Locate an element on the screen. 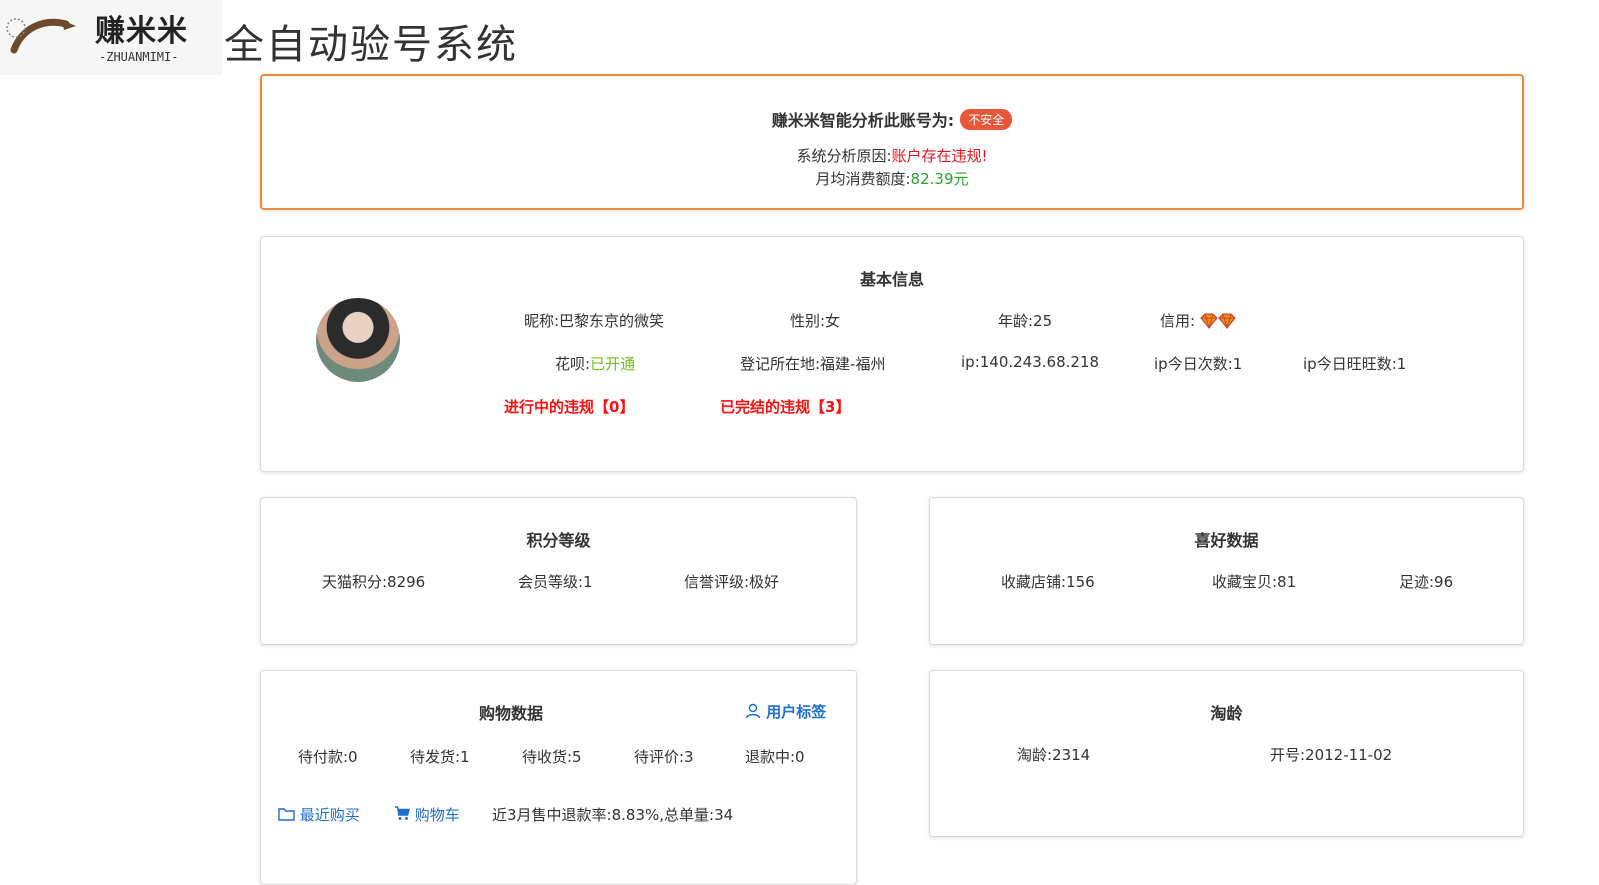 Image resolution: width=1599 pixels, height=885 pixels. page-title: 全自动验号系统 is located at coordinates (371, 45).